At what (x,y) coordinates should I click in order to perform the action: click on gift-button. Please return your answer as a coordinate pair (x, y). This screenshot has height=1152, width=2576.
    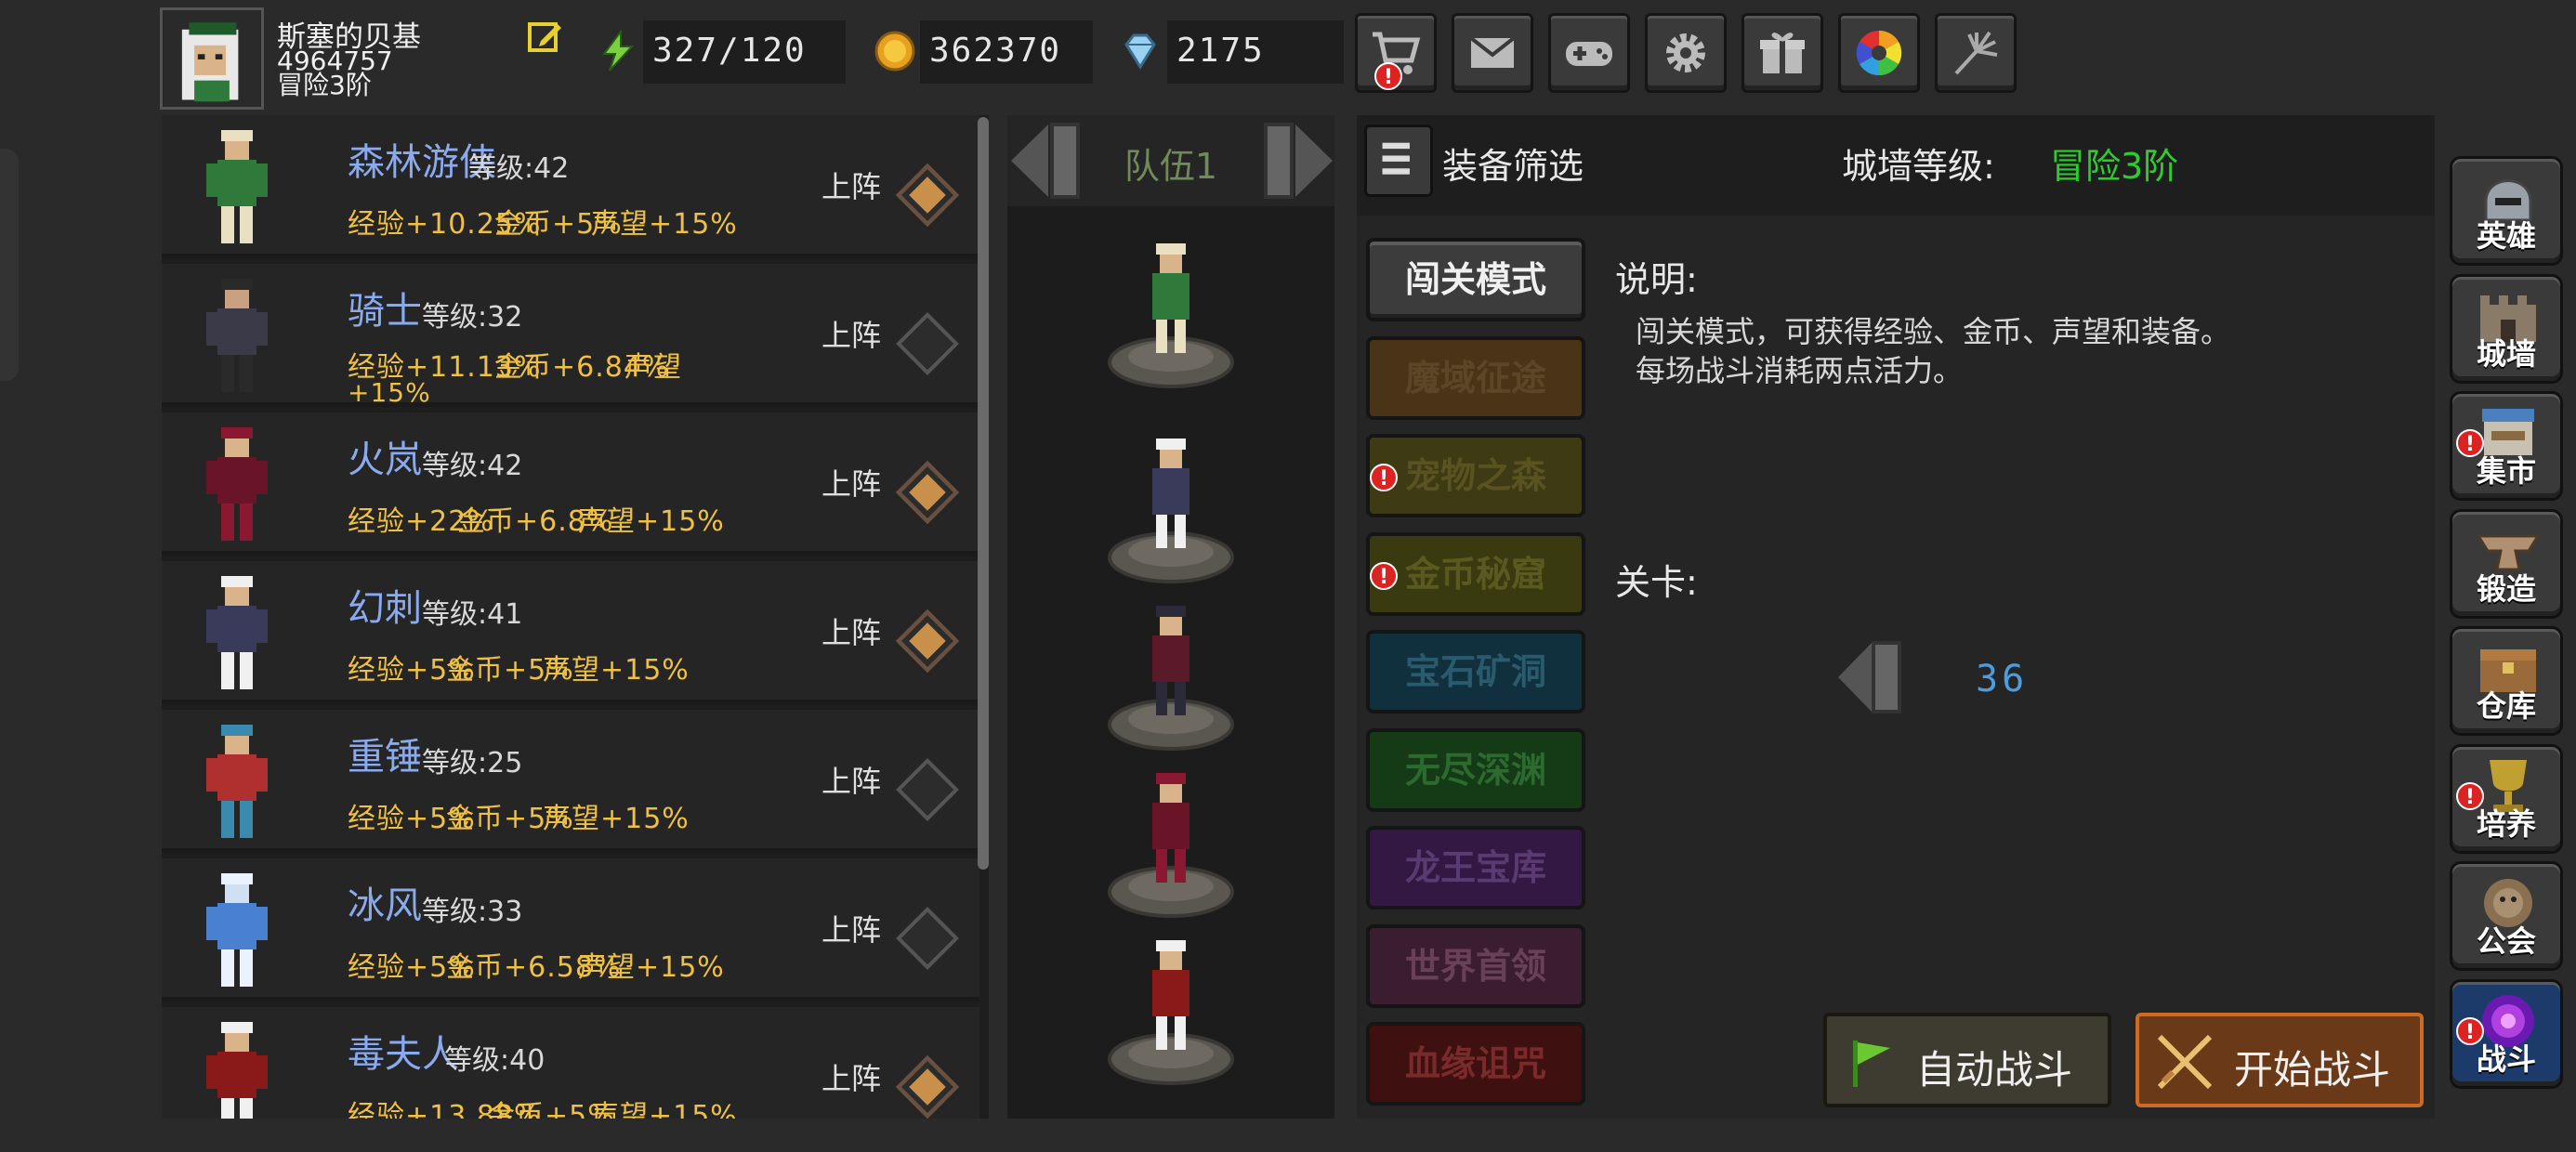
    Looking at the image, I should click on (1782, 53).